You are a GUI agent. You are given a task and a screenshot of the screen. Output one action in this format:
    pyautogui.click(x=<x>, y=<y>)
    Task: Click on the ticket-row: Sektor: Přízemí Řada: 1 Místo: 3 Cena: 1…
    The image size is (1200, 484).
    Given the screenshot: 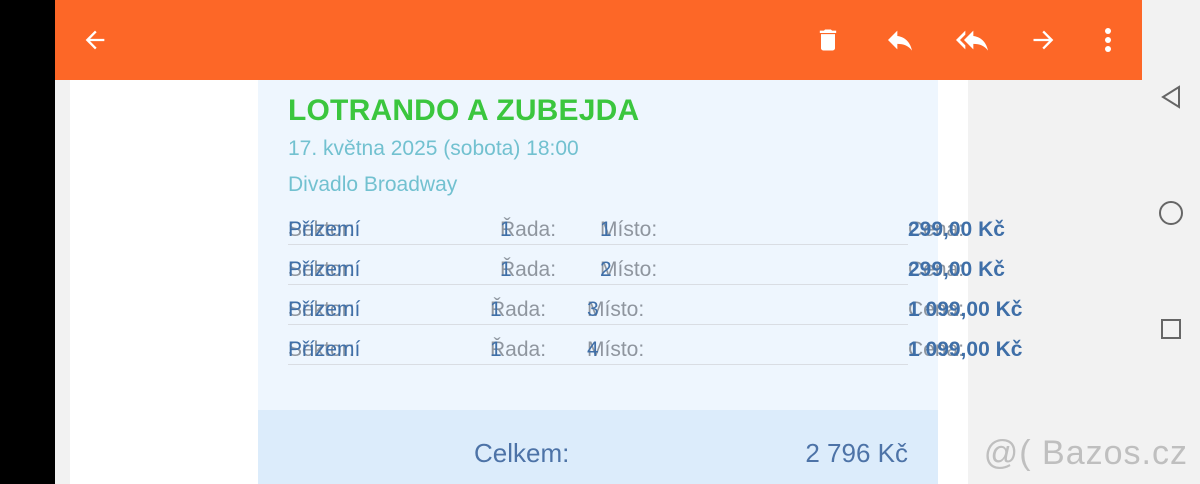 What is the action you would take?
    pyautogui.click(x=655, y=304)
    